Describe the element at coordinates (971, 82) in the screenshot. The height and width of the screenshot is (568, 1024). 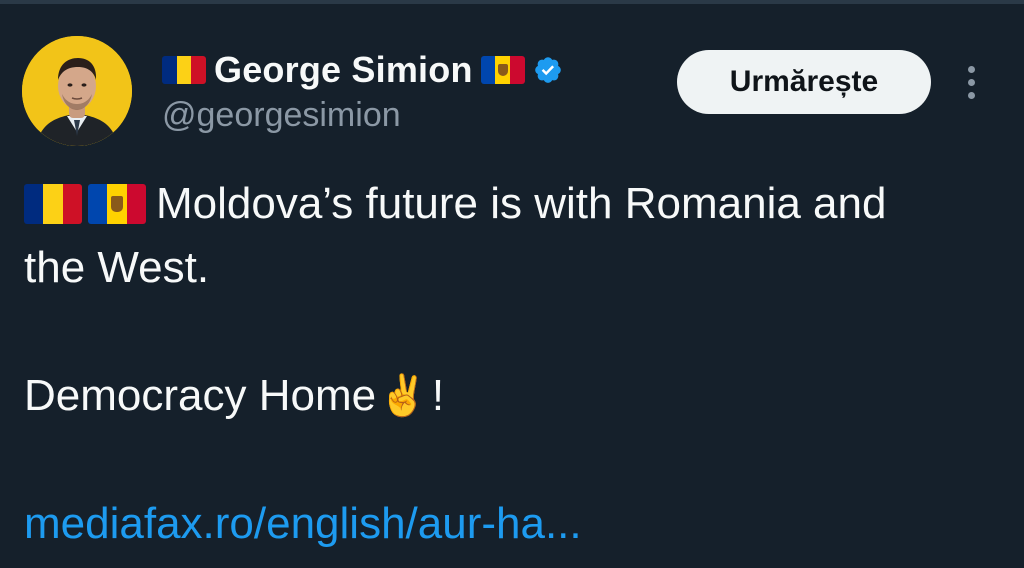
I see `more-vertical-icon` at that location.